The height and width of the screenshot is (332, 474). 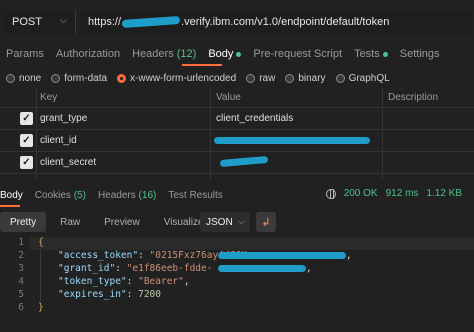 I want to click on code-line: 3 "grant_id": "e1f86eeb-fdde- ,, so click(x=237, y=268).